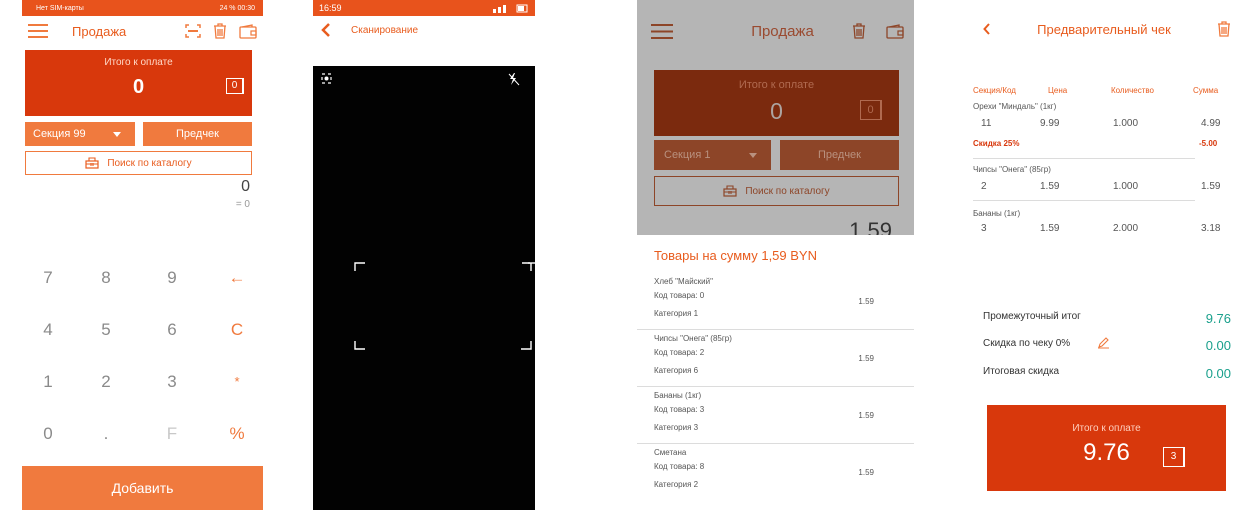  I want to click on status-time: 16:59, so click(330, 8).